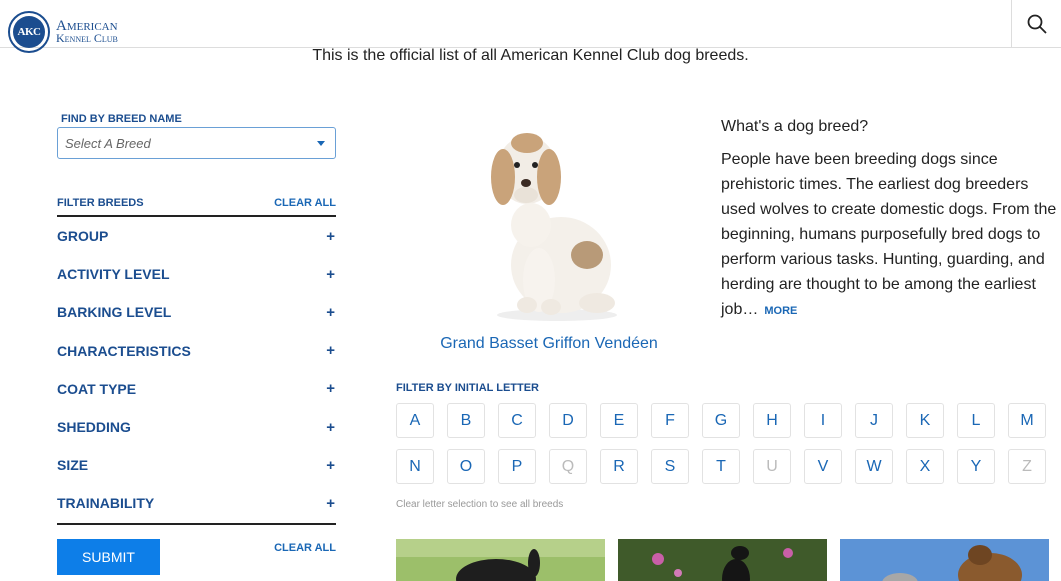 This screenshot has height=581, width=1061. I want to click on search-button, so click(1036, 24).